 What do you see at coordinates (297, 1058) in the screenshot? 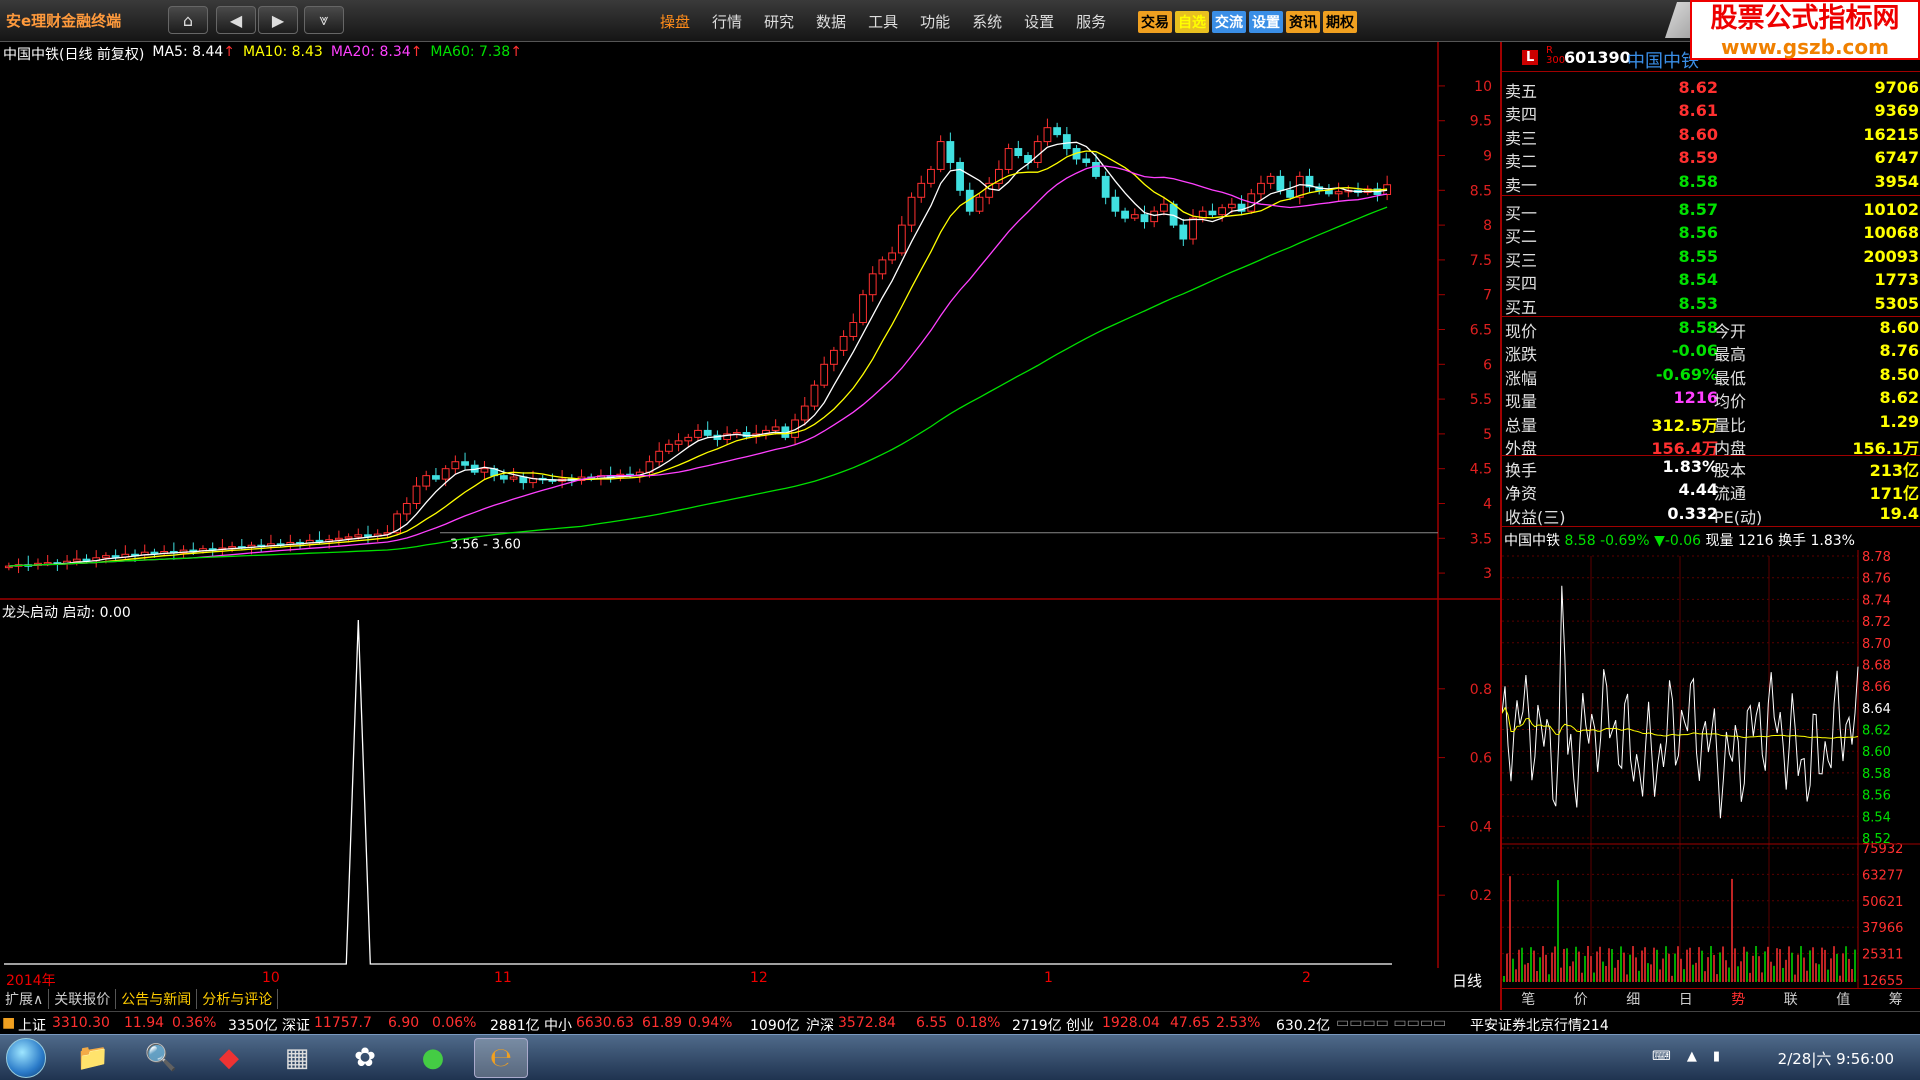
I see `calculator-icon: ▦` at bounding box center [297, 1058].